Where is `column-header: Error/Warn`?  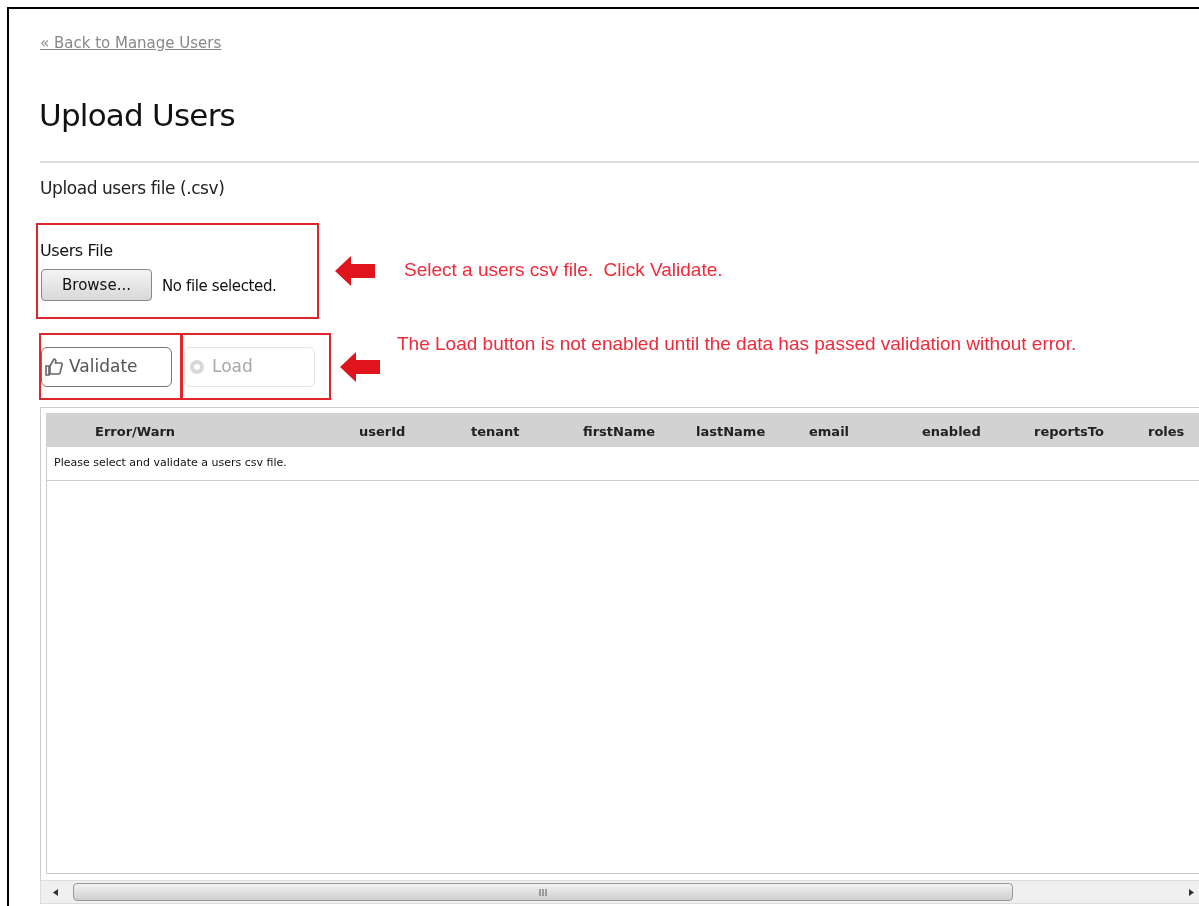
column-header: Error/Warn is located at coordinates (135, 432).